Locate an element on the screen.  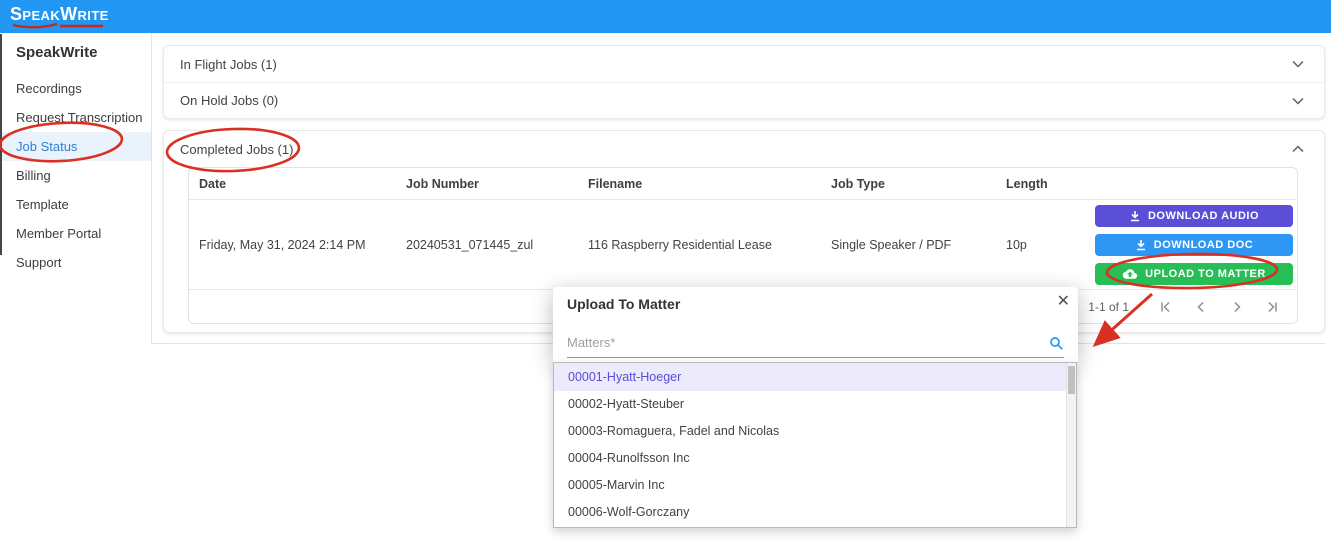
accordion-in-flight-jobs: In Flight Jobs (1) is located at coordinates (744, 64).